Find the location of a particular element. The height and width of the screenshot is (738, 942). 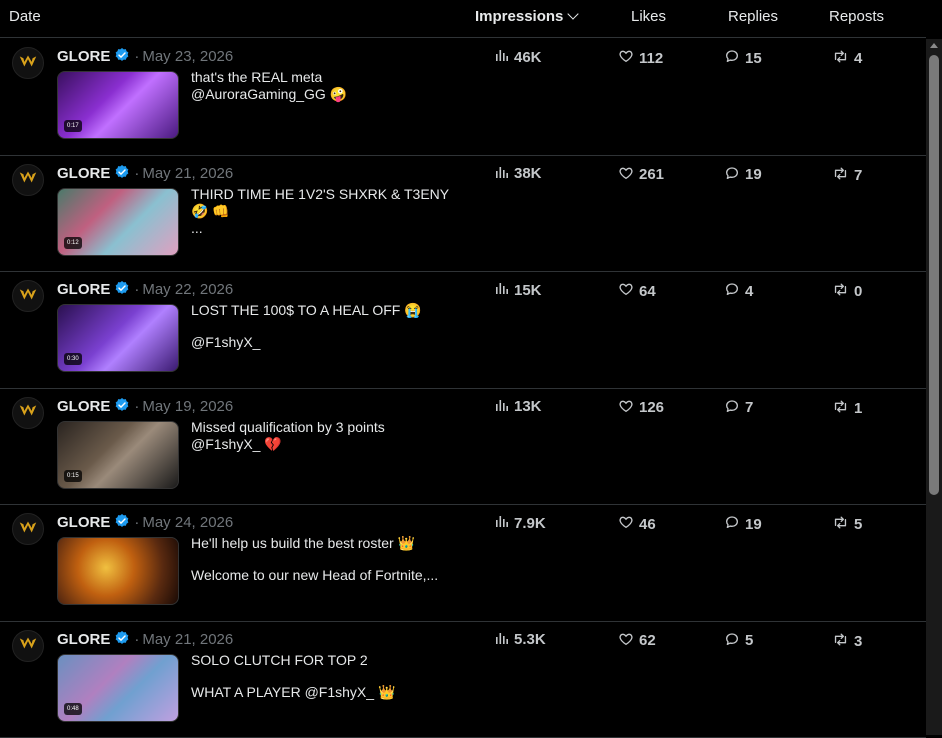

impressions-metric: 5.3K is located at coordinates (520, 640).